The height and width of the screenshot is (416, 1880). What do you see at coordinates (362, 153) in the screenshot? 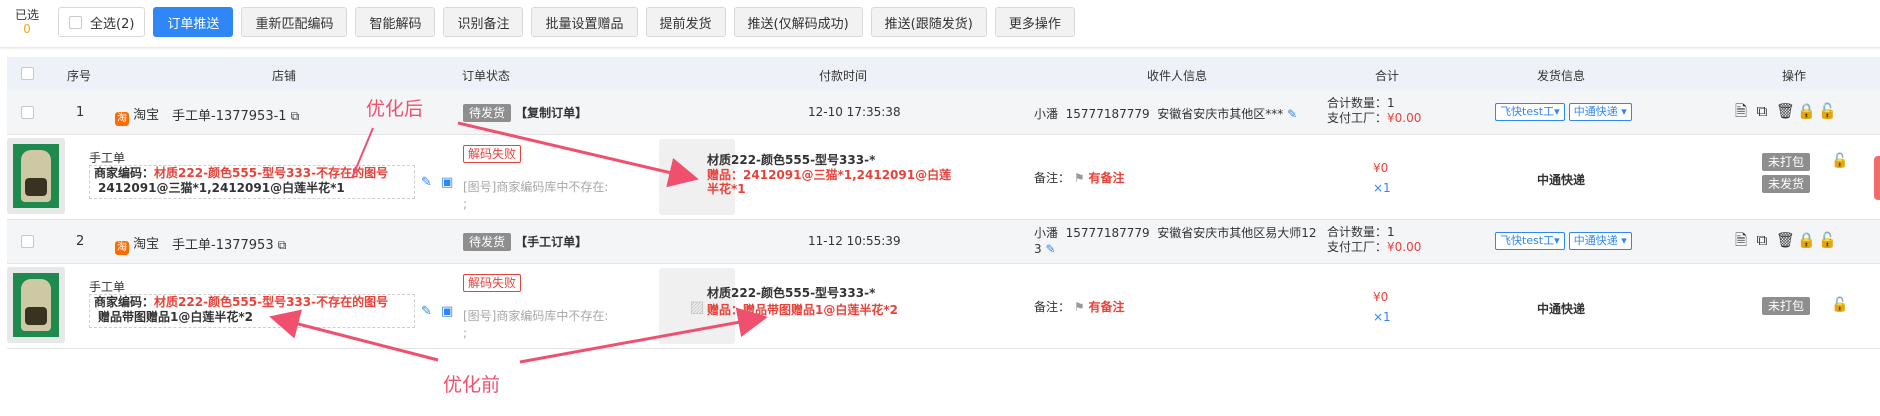
I see `arrow-after-left` at bounding box center [362, 153].